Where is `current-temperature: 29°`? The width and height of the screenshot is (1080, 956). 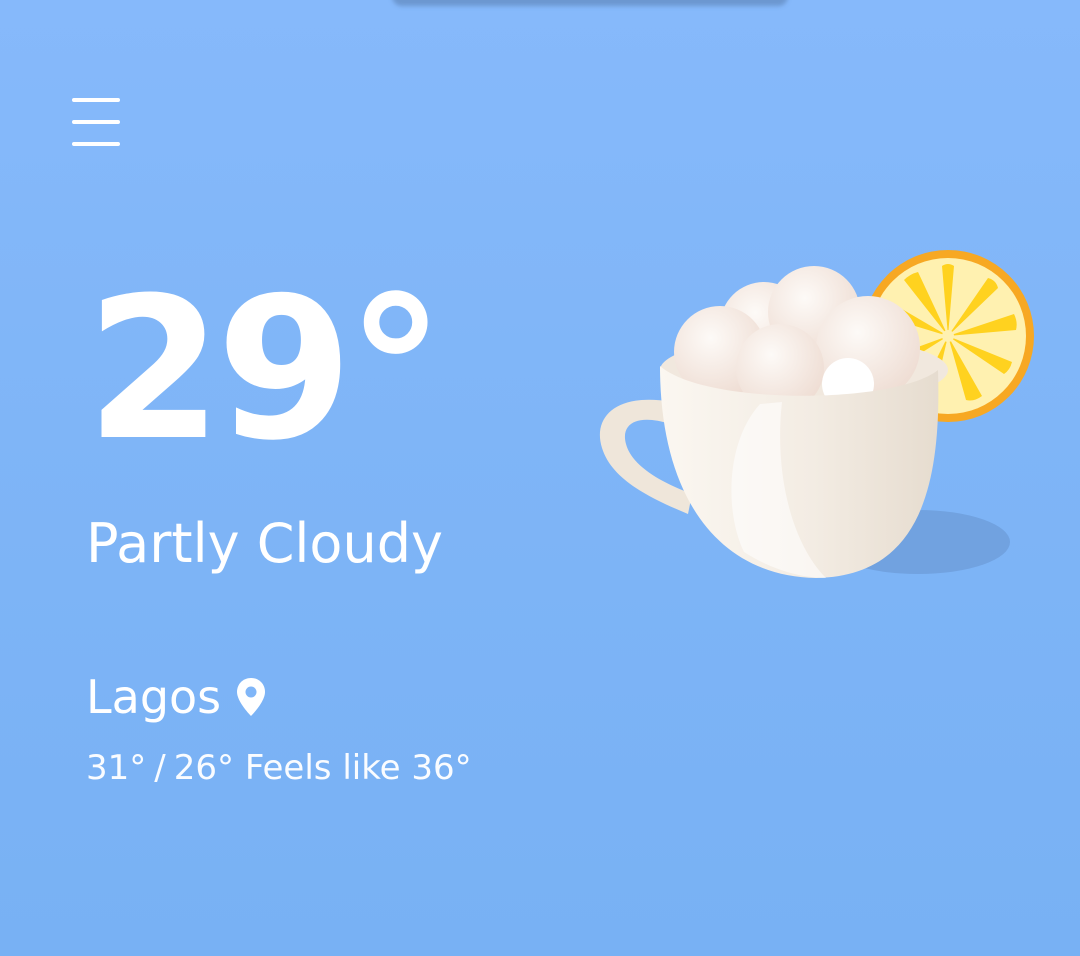 current-temperature: 29° is located at coordinates (265, 370).